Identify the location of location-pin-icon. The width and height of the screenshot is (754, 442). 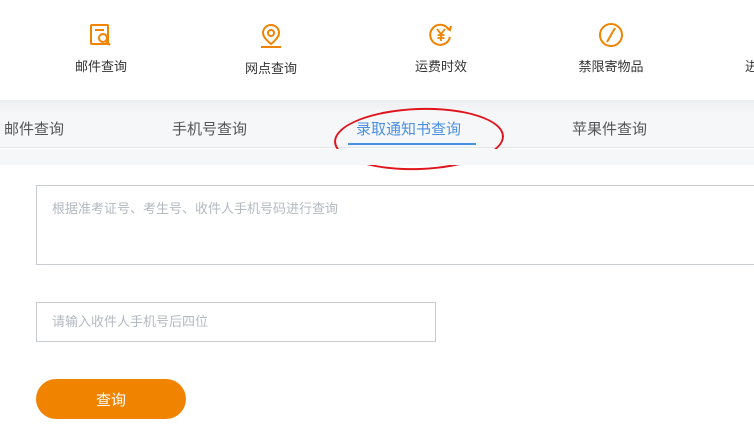
(271, 35).